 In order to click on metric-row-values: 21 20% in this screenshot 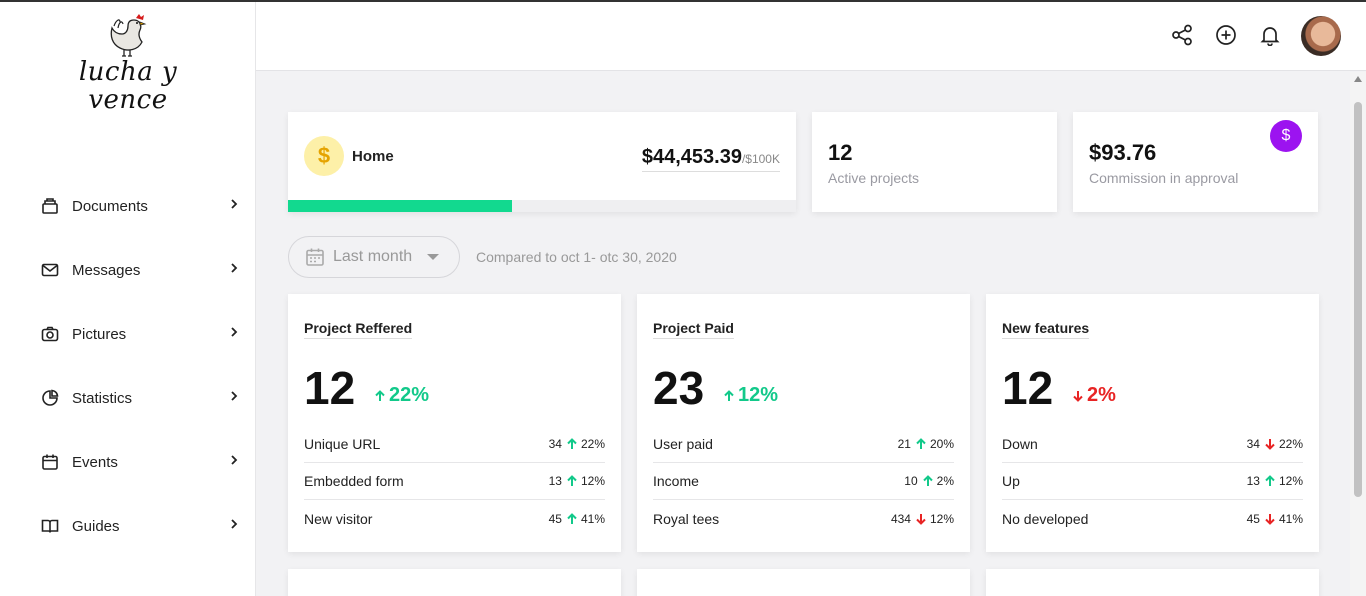, I will do `click(926, 444)`.